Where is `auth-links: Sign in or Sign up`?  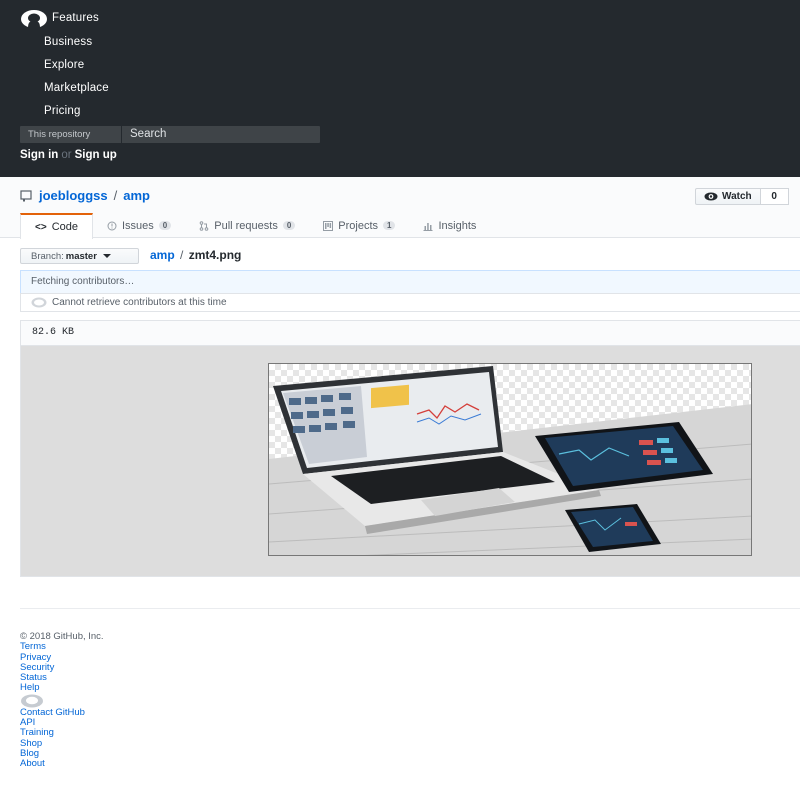
auth-links: Sign in or Sign up is located at coordinates (68, 155).